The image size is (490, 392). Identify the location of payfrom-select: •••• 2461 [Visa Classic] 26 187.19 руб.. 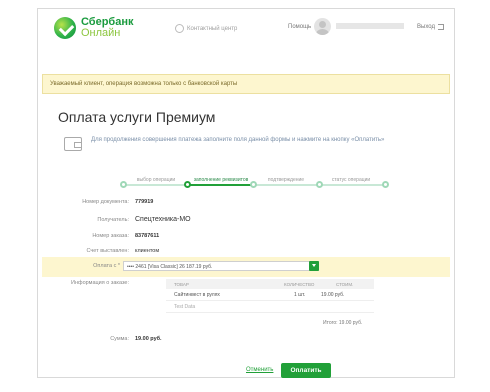
(221, 266).